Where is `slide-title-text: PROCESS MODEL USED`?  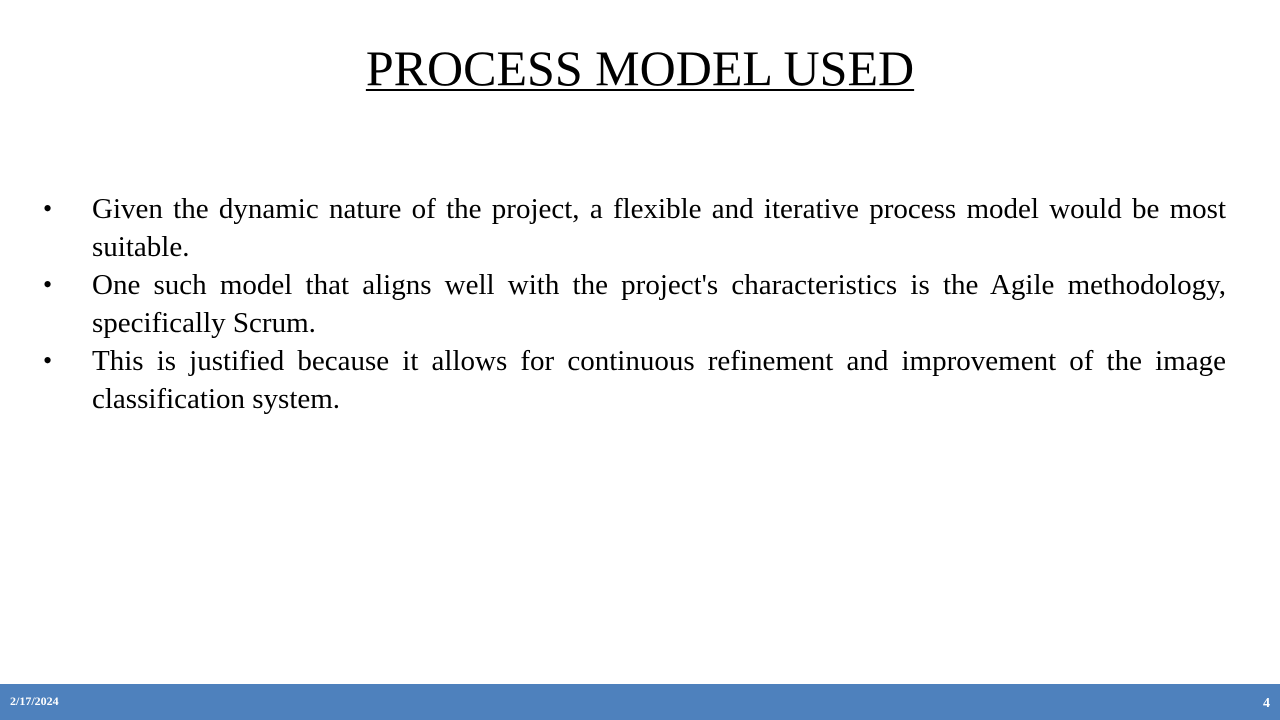
slide-title-text: PROCESS MODEL USED is located at coordinates (640, 68).